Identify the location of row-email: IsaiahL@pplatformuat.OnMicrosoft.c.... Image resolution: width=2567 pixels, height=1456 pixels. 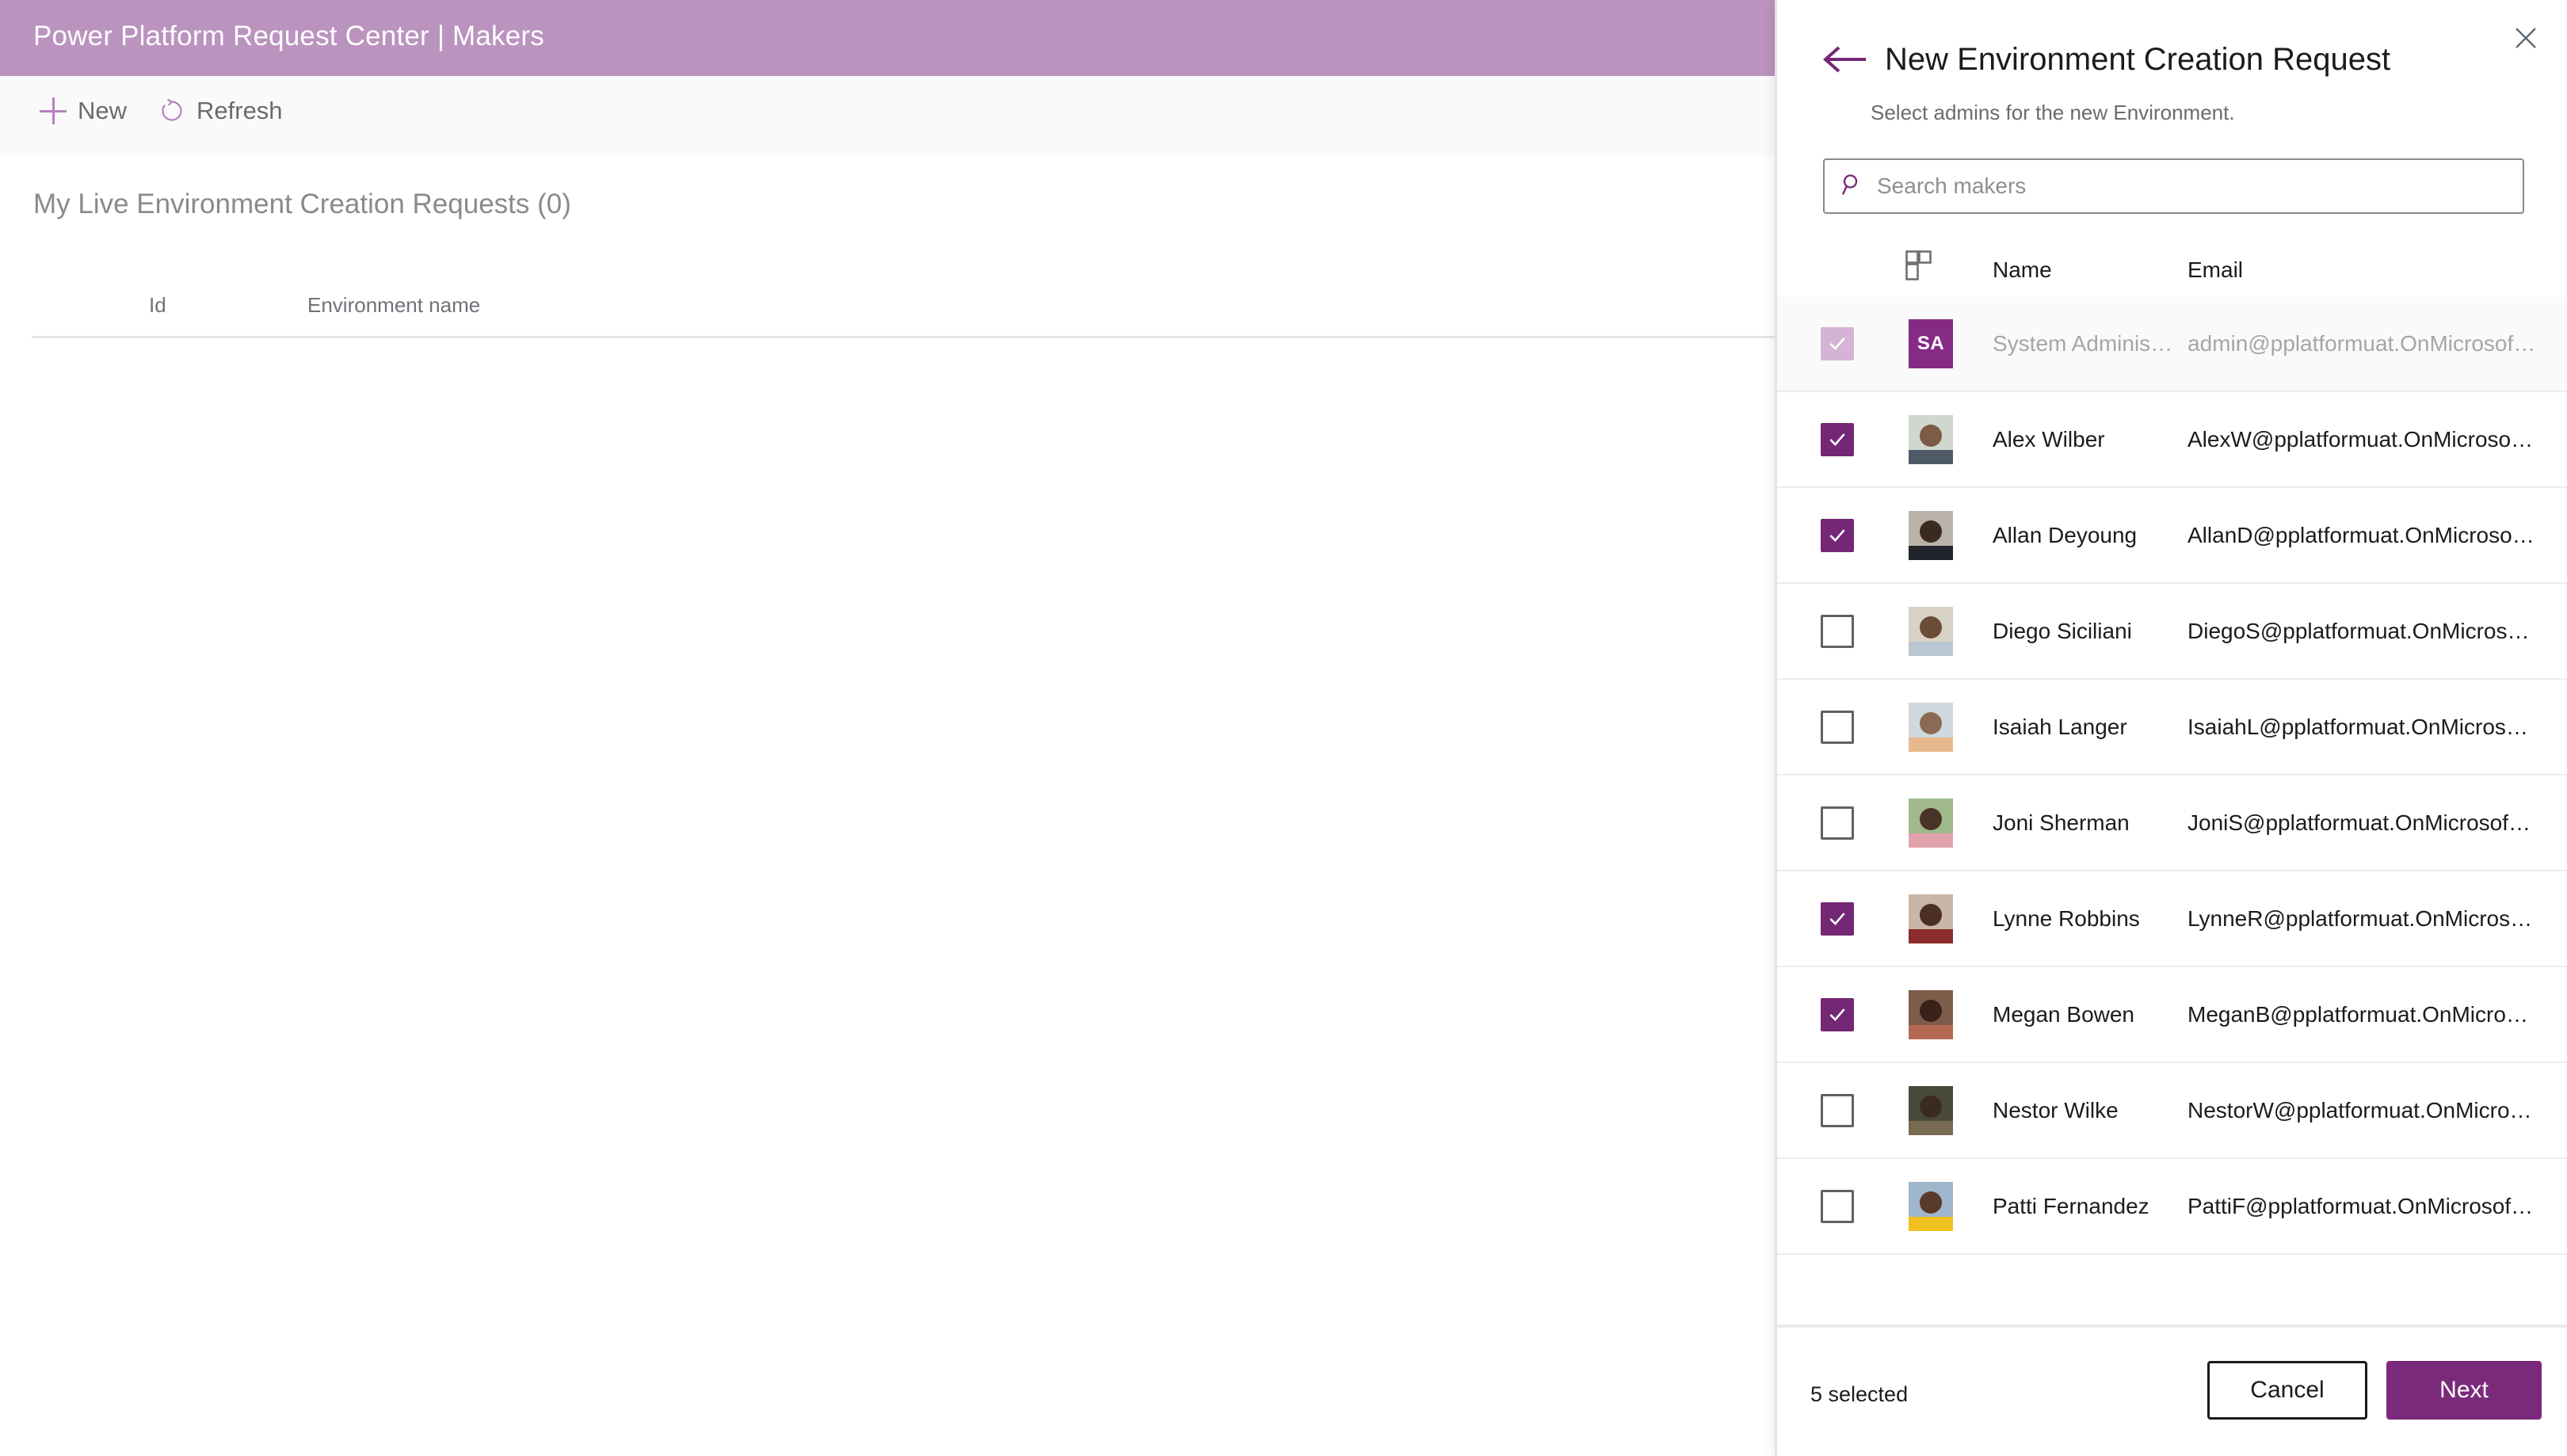
(2361, 726).